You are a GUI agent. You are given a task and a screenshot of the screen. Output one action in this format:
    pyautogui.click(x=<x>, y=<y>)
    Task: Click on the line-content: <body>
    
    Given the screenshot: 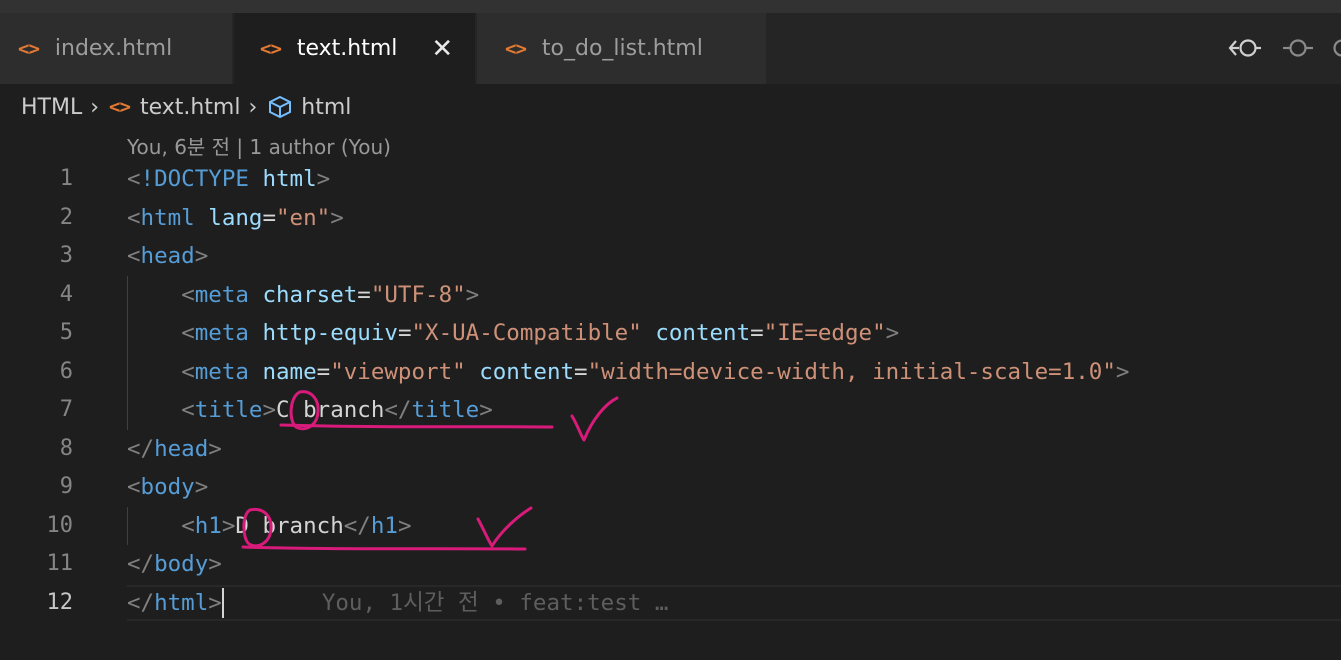 What is the action you would take?
    pyautogui.click(x=167, y=487)
    